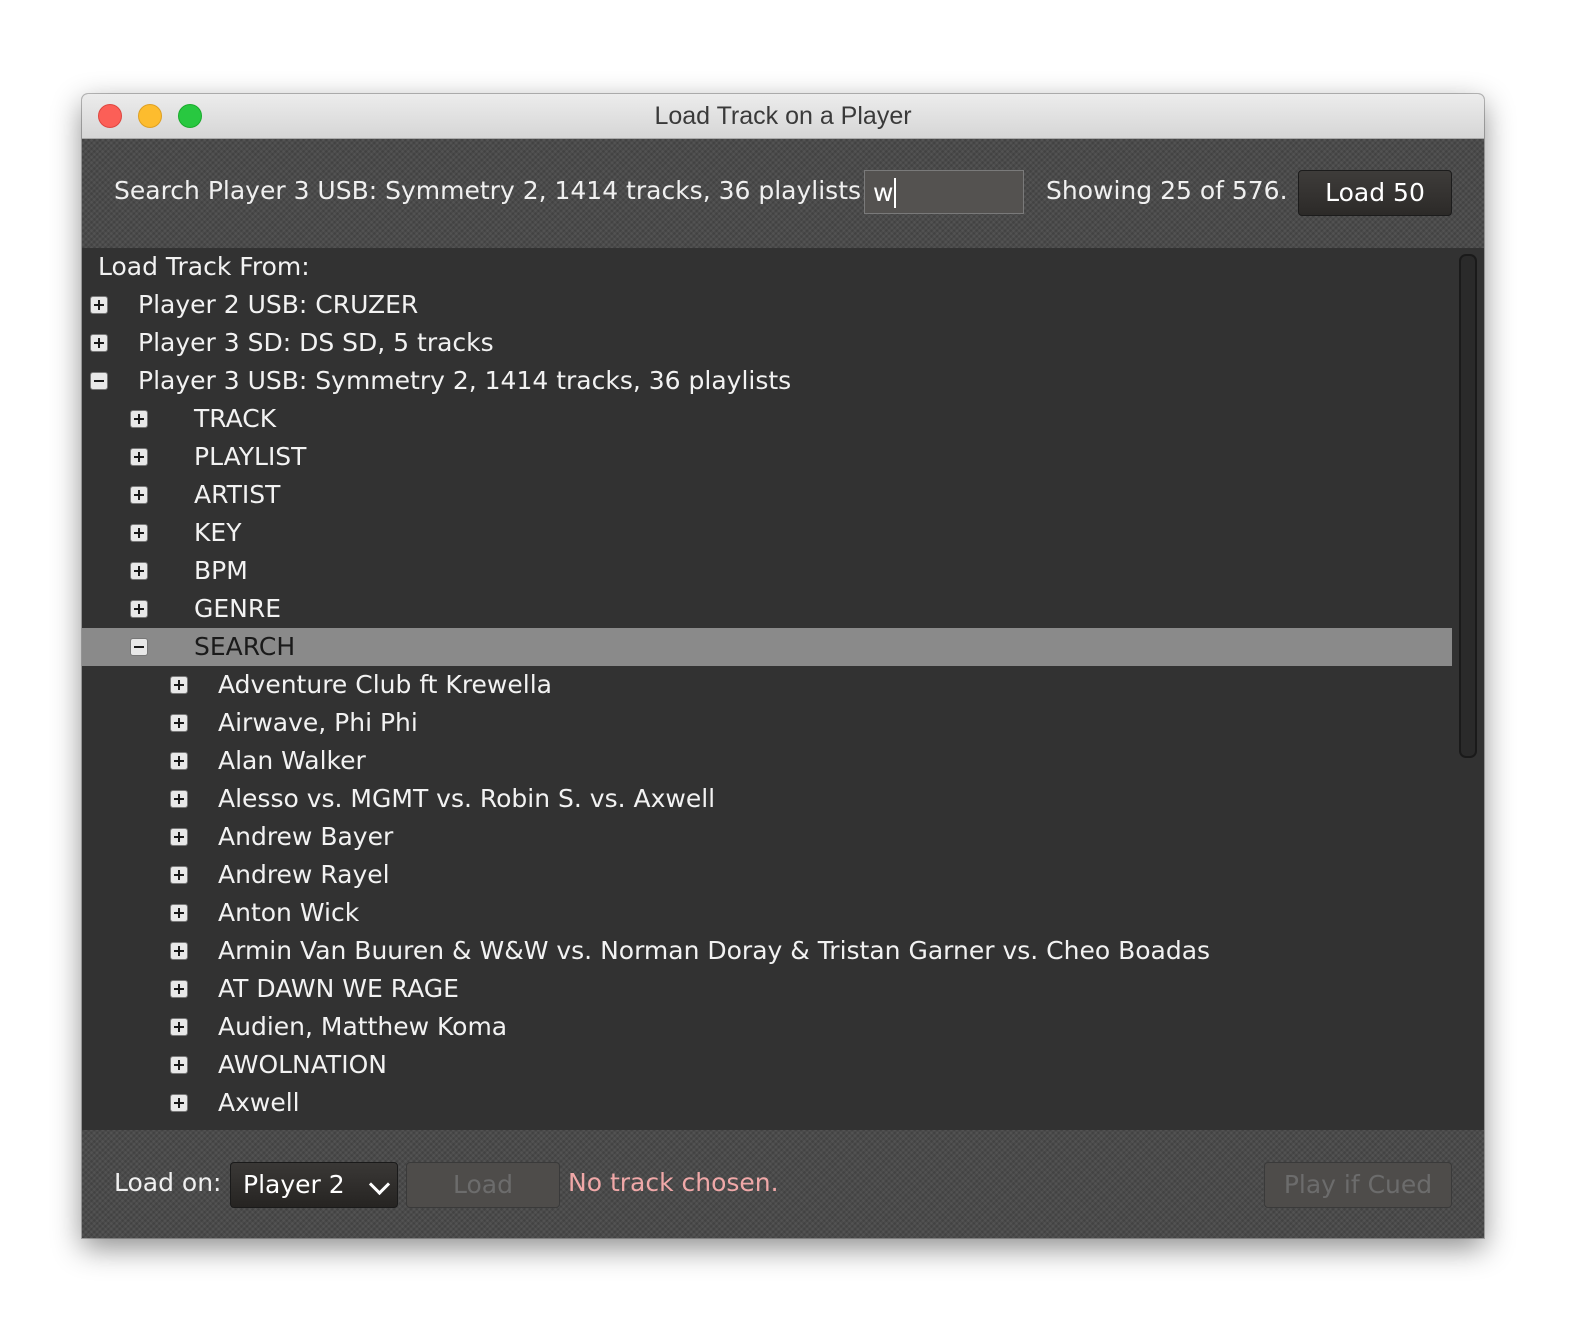 The width and height of the screenshot is (1570, 1334). What do you see at coordinates (316, 342) in the screenshot?
I see `tree-node-label: Player 3 SD: DS SD, 5 tracks` at bounding box center [316, 342].